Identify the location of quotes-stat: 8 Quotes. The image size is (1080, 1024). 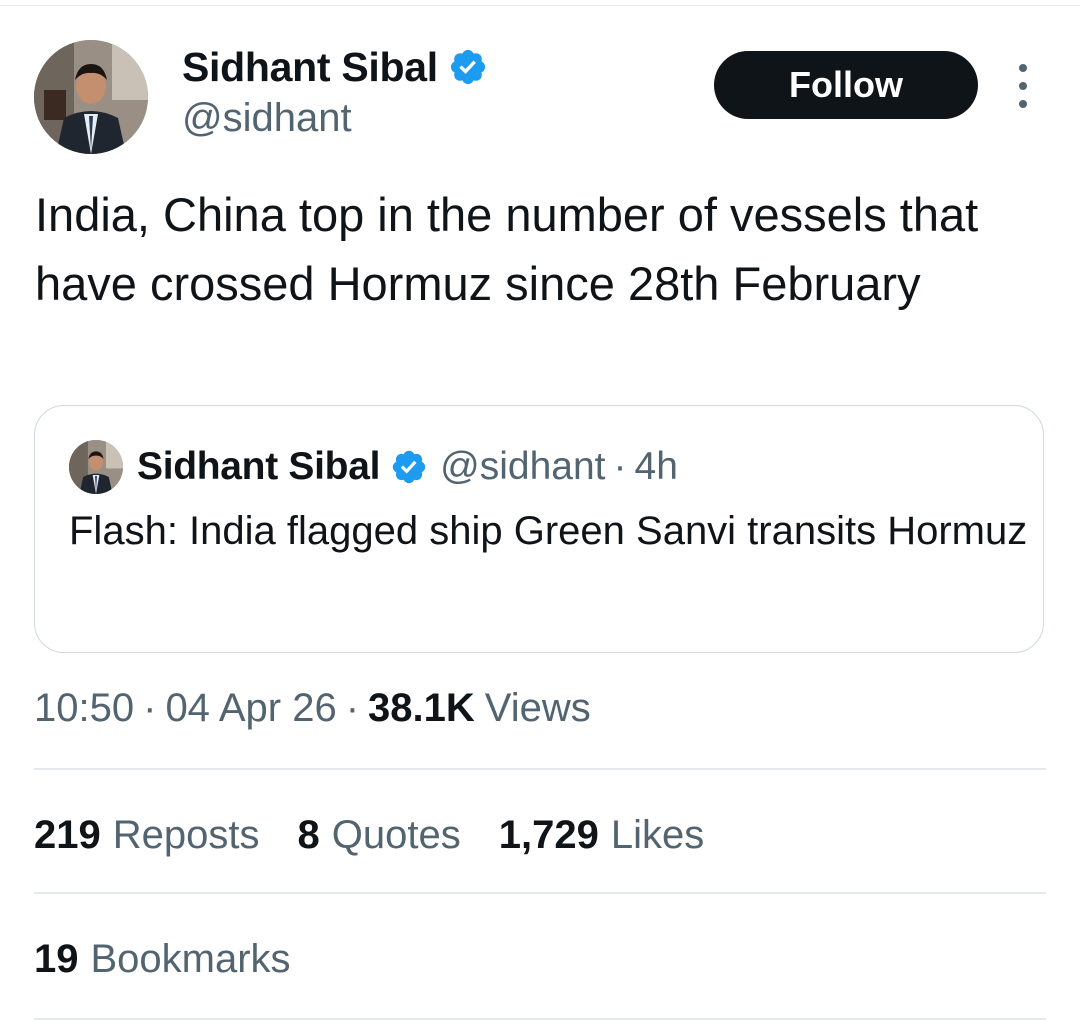
(379, 835).